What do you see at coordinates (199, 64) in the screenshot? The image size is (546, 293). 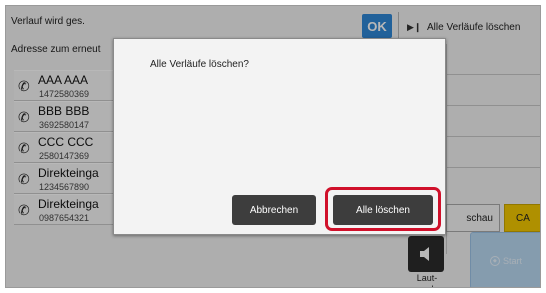 I see `dialog-message: Alle Verläufe löschen?` at bounding box center [199, 64].